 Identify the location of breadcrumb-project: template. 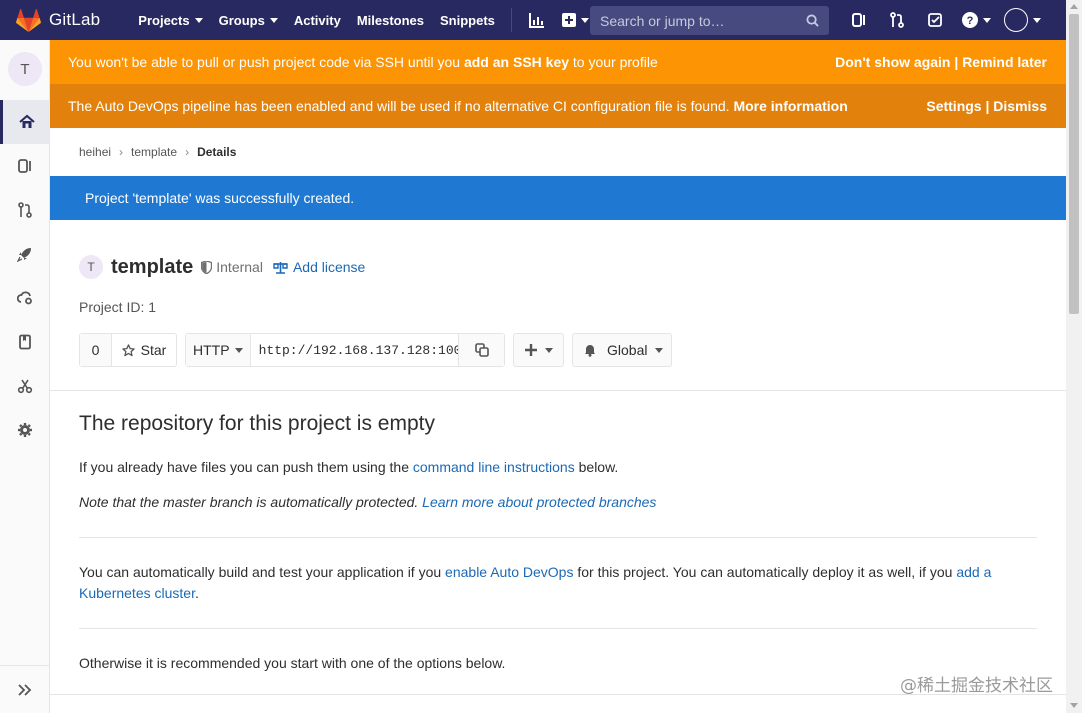
(154, 152).